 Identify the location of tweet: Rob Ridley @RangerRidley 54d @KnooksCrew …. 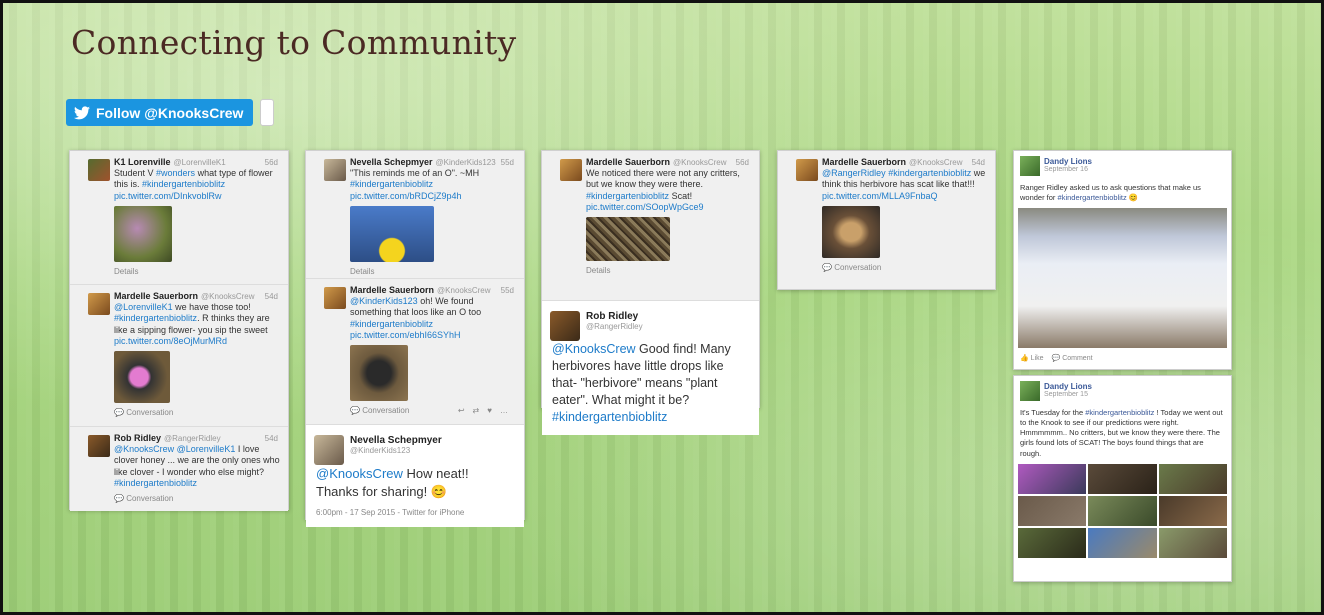
(179, 469).